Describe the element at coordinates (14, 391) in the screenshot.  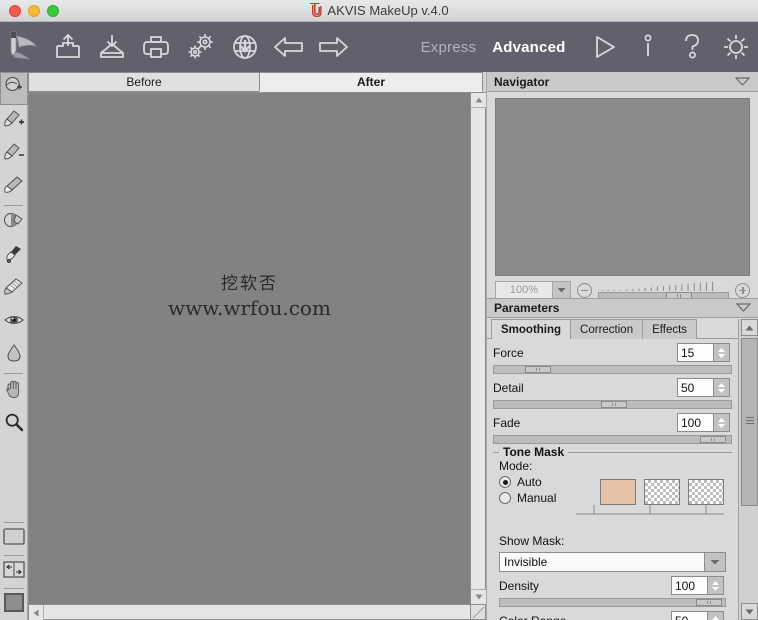
I see `tool-hand` at that location.